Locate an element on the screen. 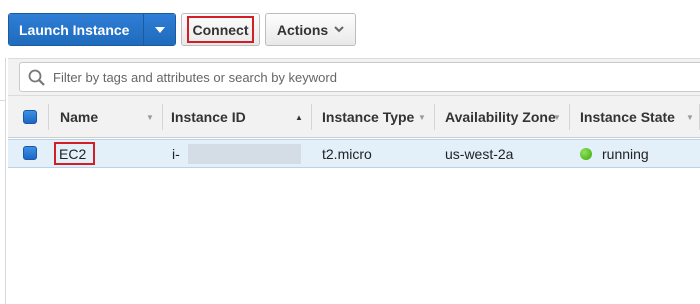 The width and height of the screenshot is (700, 304). row-checkbox is located at coordinates (30, 153).